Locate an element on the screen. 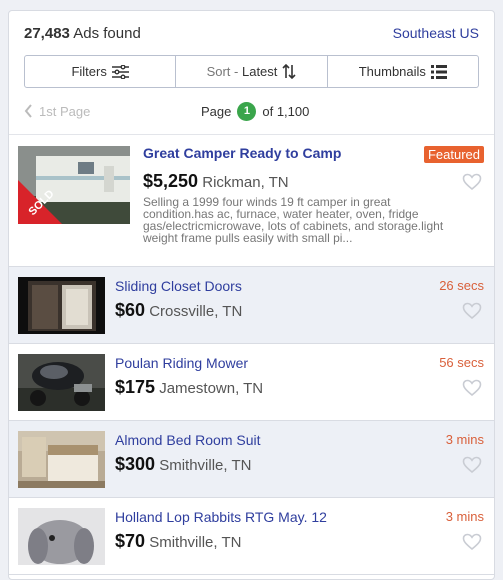 The width and height of the screenshot is (503, 580). mower-photo is located at coordinates (61, 382).